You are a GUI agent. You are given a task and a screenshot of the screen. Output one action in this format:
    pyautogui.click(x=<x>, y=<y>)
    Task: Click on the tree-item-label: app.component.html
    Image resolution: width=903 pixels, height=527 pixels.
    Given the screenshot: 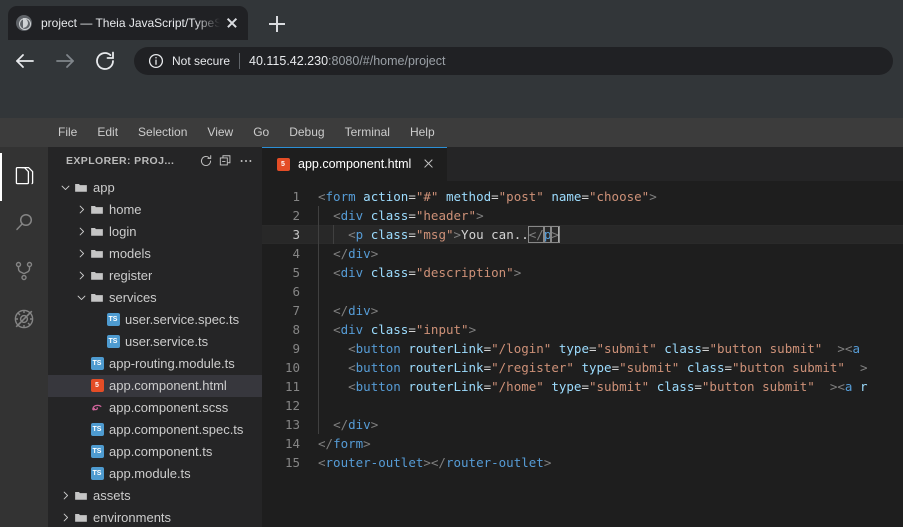 What is the action you would take?
    pyautogui.click(x=168, y=386)
    